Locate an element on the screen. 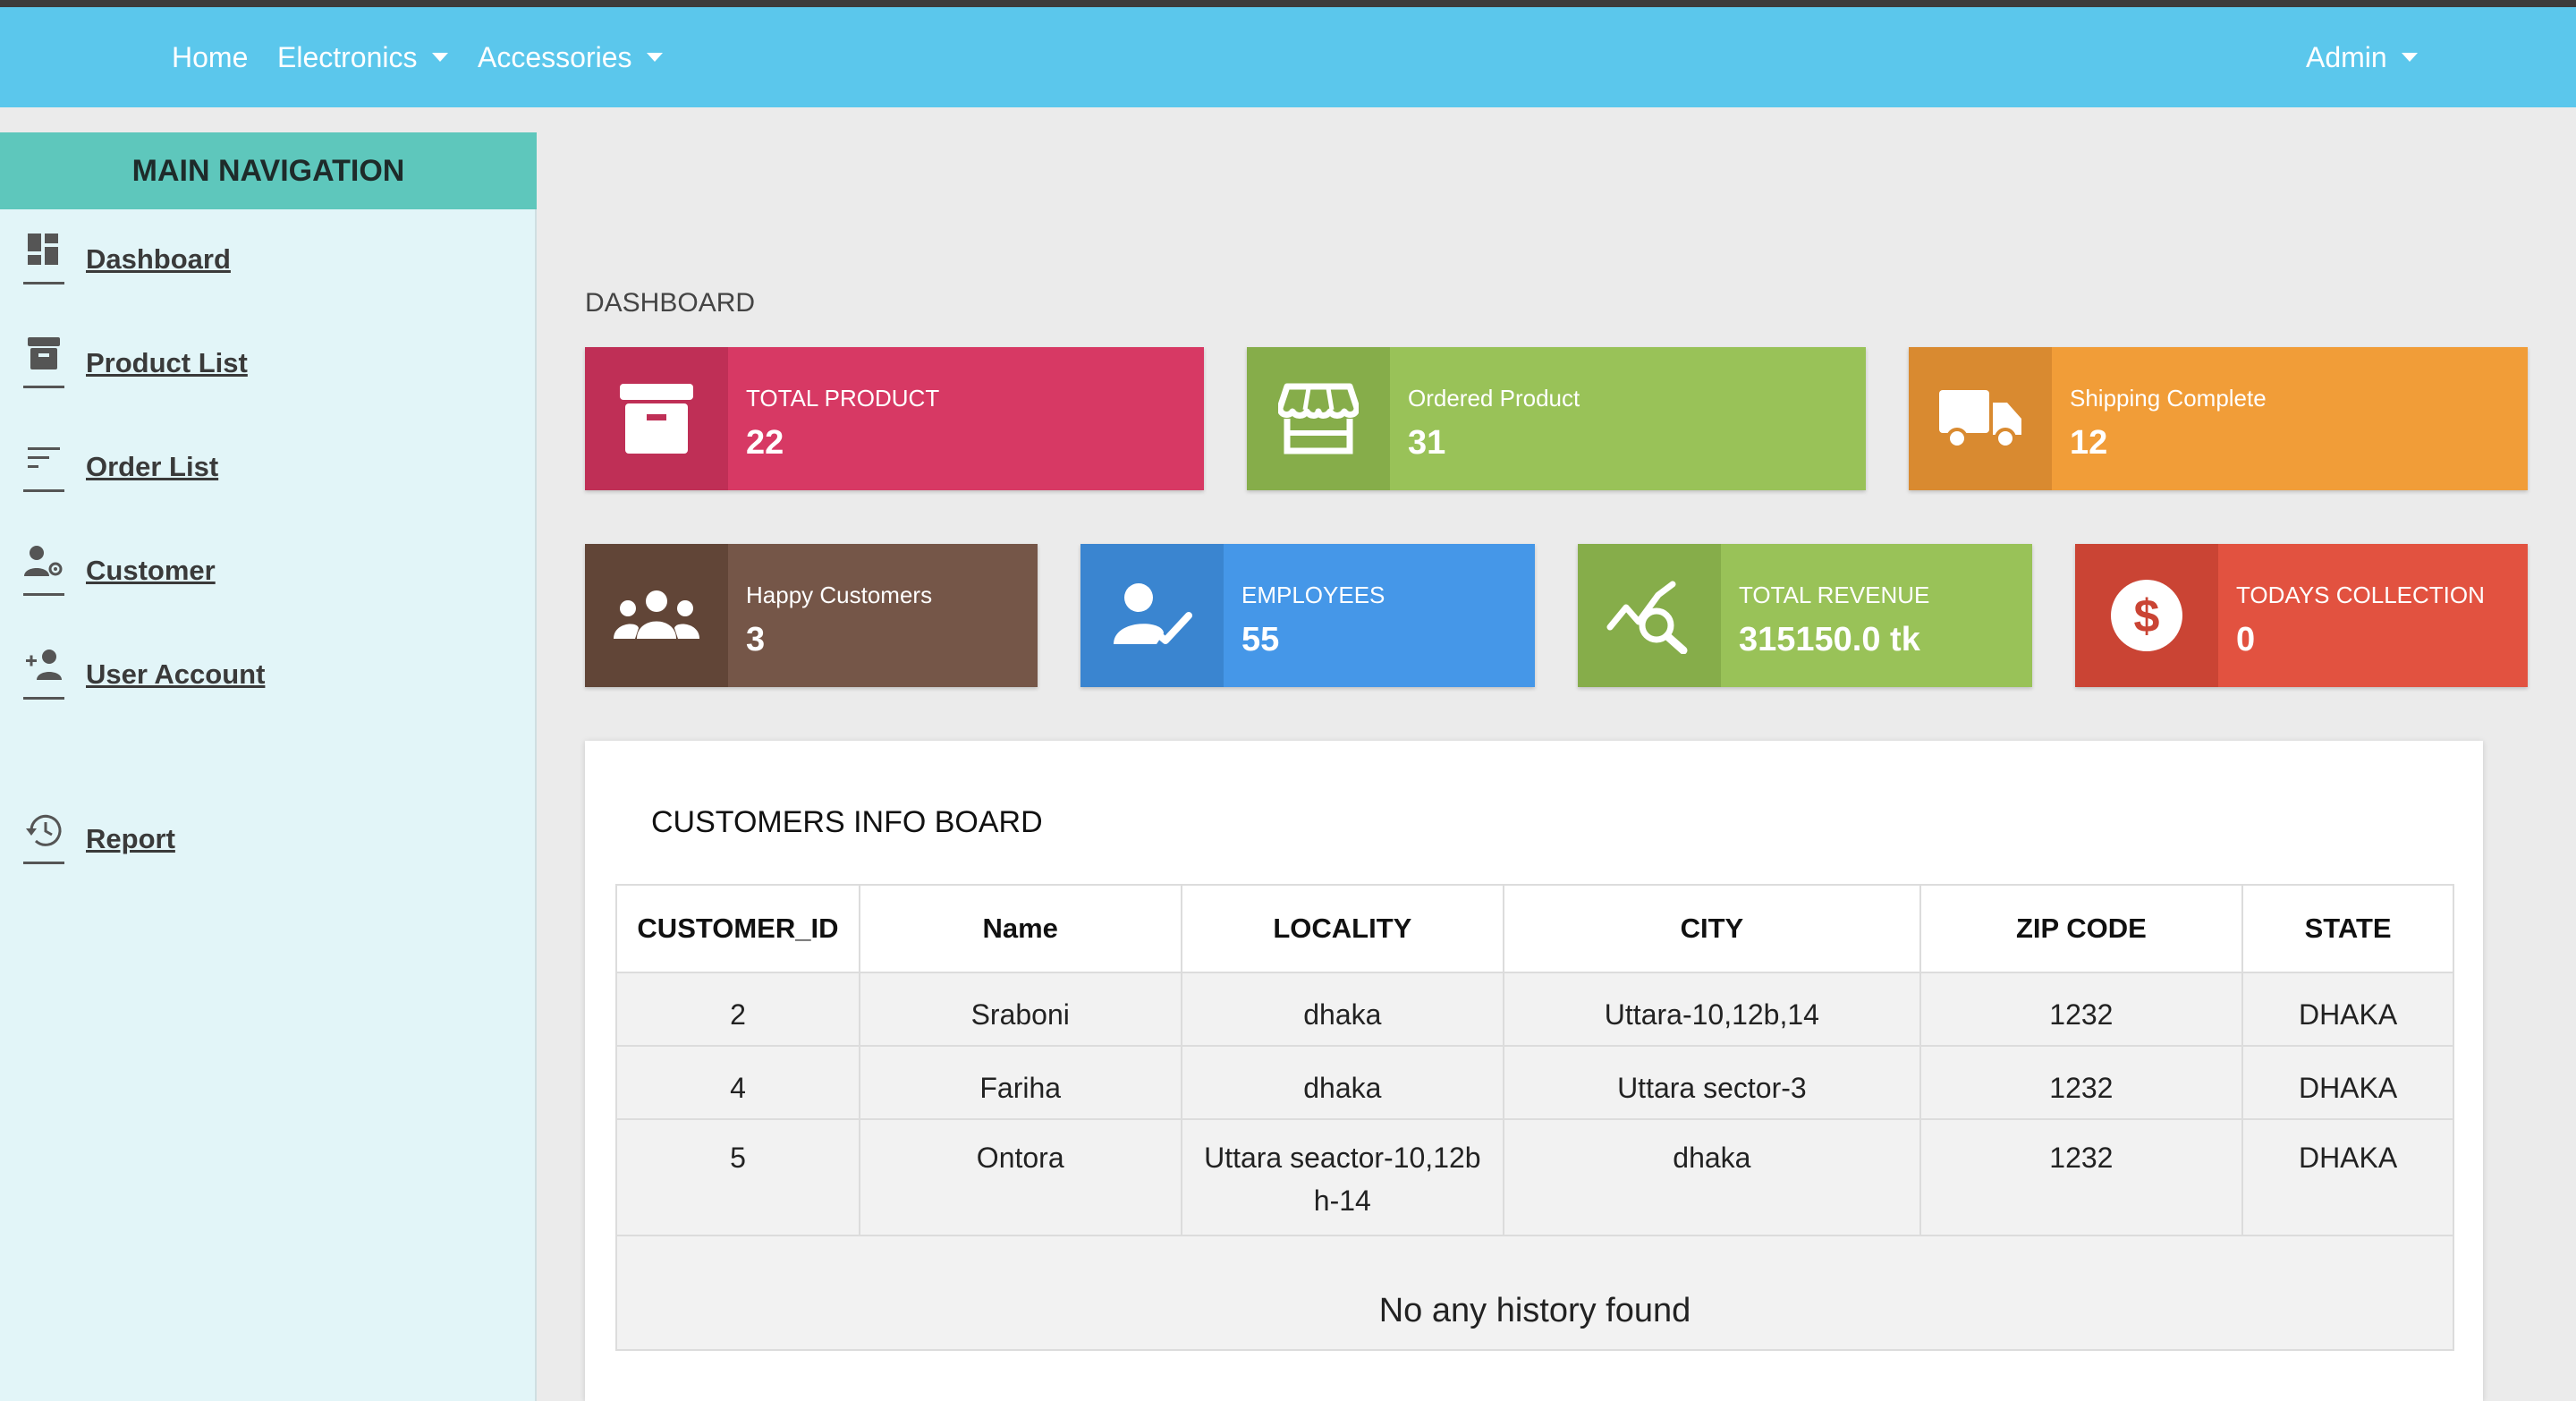 The width and height of the screenshot is (2576, 1401). nav-accessories-dropdown: Accessories is located at coordinates (570, 57).